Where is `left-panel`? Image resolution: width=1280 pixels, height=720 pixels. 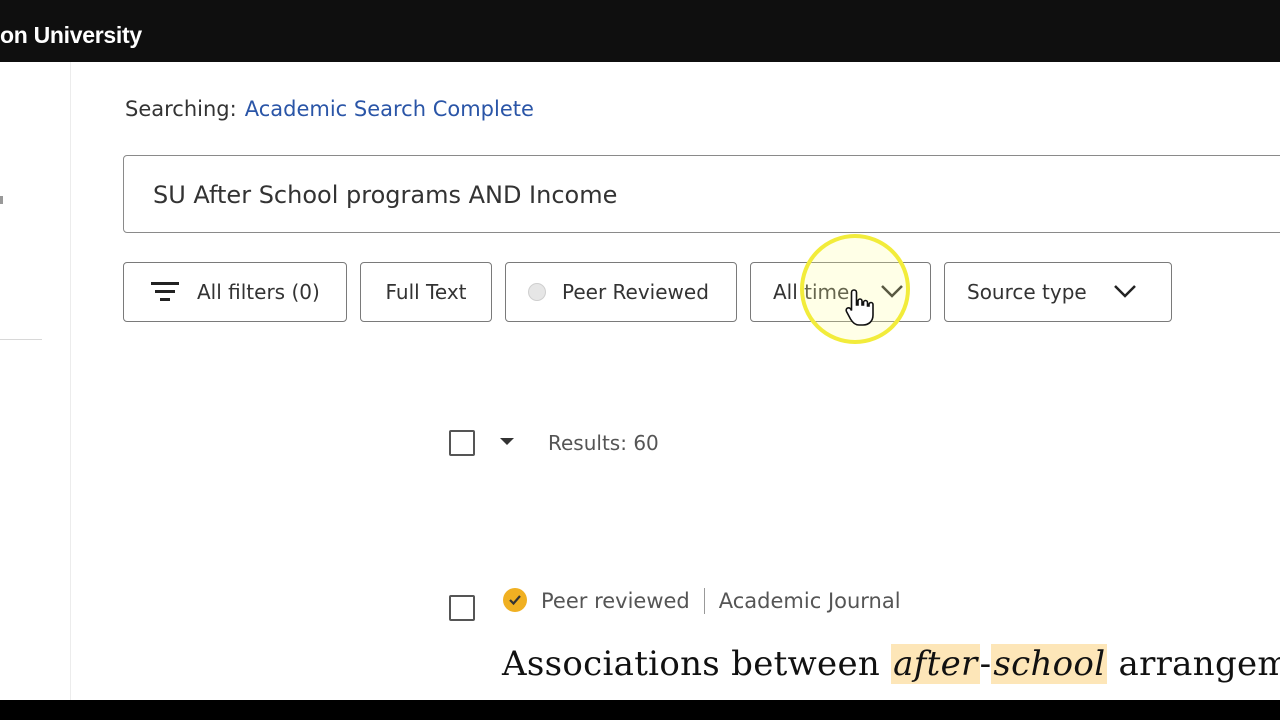 left-panel is located at coordinates (35, 381).